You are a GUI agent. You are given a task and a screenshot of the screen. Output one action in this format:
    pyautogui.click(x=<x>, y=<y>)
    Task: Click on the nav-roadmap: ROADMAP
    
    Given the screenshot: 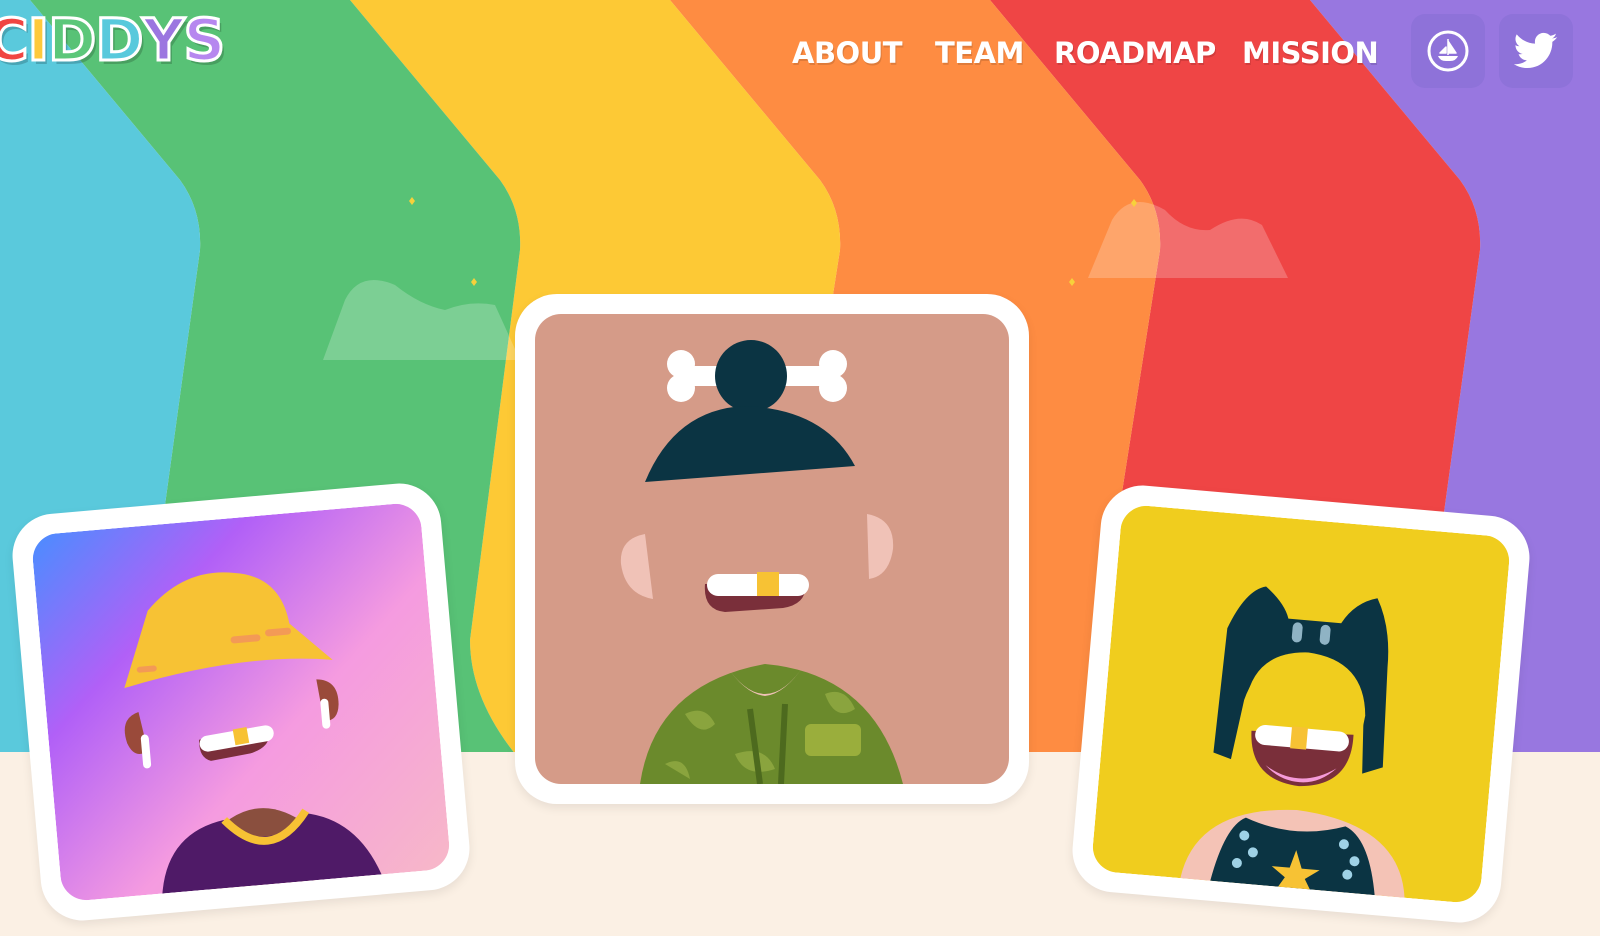 What is the action you would take?
    pyautogui.click(x=1135, y=53)
    